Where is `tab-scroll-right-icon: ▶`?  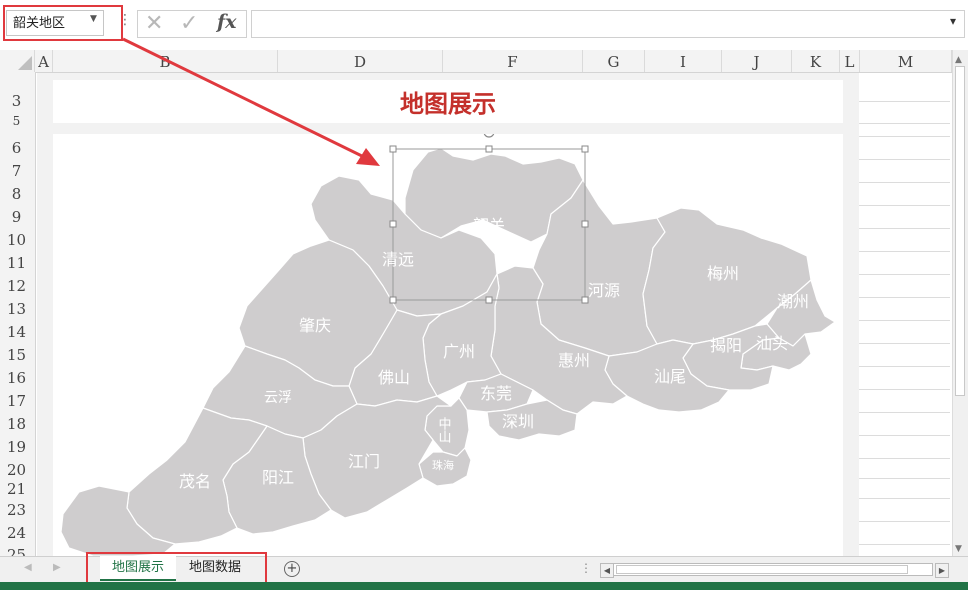 tab-scroll-right-icon: ▶ is located at coordinates (57, 567).